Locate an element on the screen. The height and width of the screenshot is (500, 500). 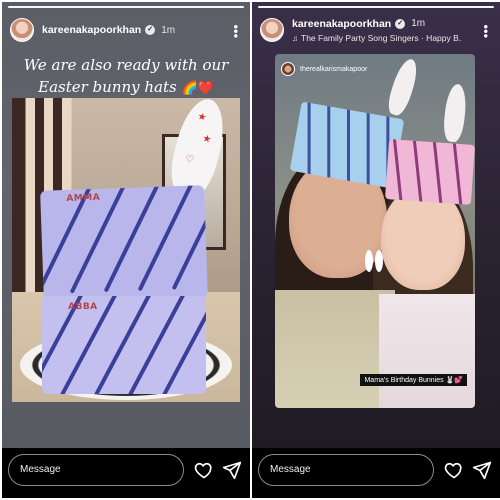
reposted-from: therealkarismakapoor is located at coordinates (324, 69).